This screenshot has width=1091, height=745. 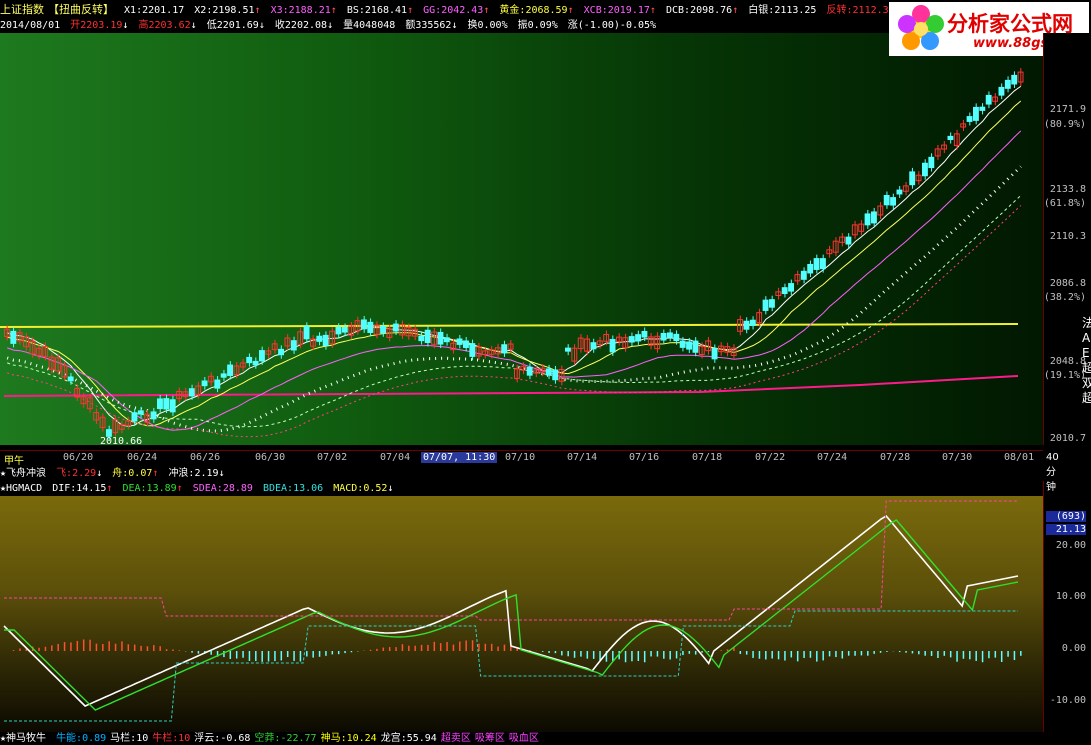 What do you see at coordinates (78, 457) in the screenshot?
I see `date-label: 06/20` at bounding box center [78, 457].